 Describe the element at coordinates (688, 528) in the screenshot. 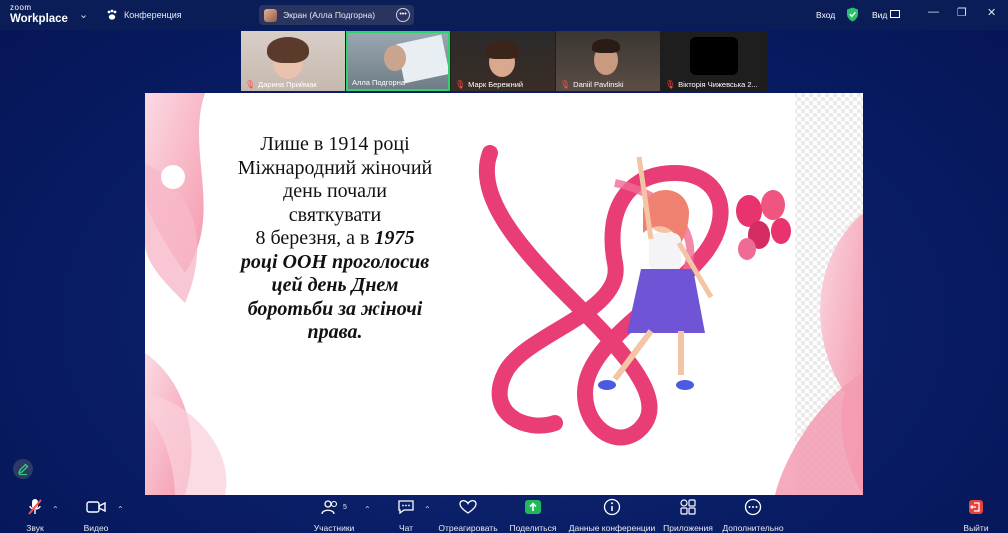

I see `apps-label: Приложения` at that location.